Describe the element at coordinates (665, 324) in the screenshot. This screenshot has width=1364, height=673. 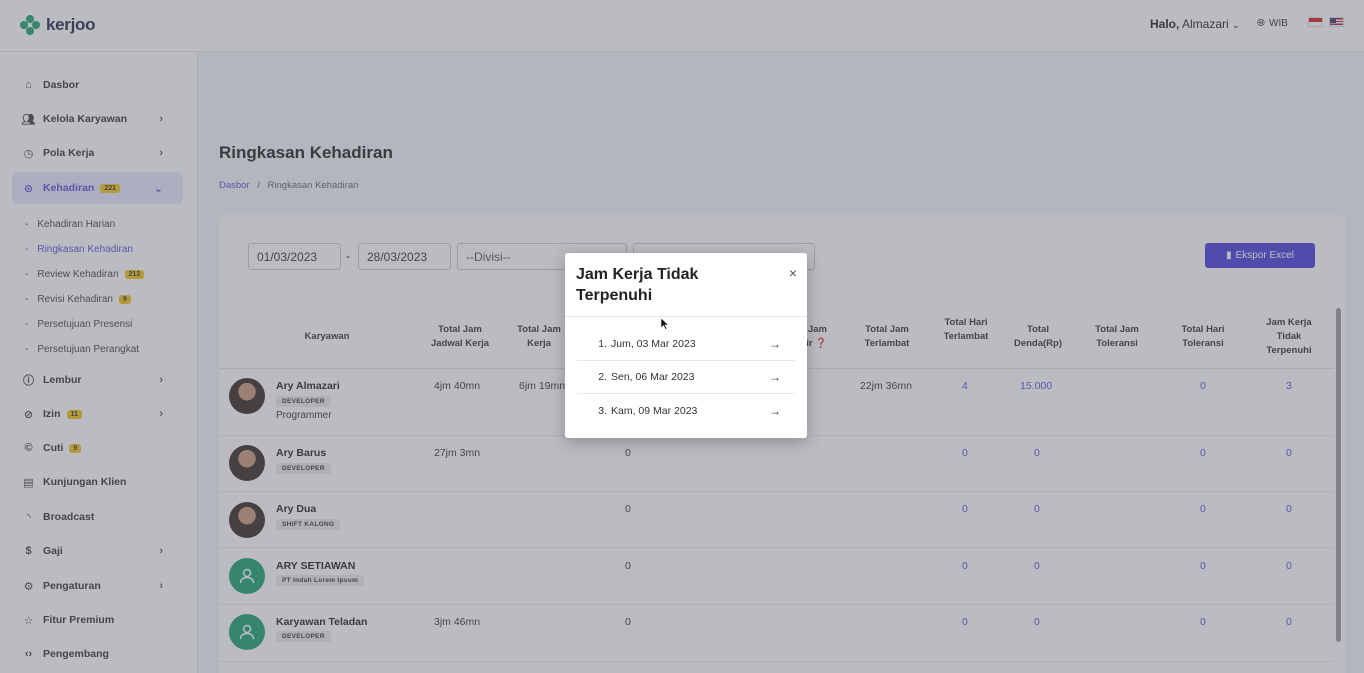
I see `mouse-cursor-icon` at that location.